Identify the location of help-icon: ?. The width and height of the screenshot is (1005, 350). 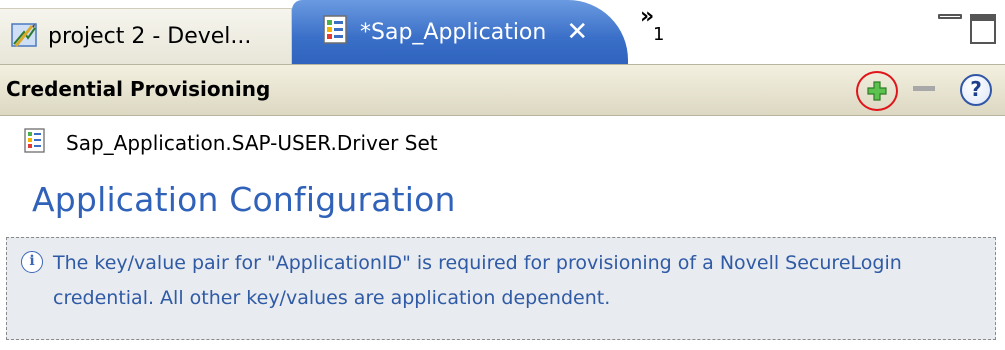
(976, 89).